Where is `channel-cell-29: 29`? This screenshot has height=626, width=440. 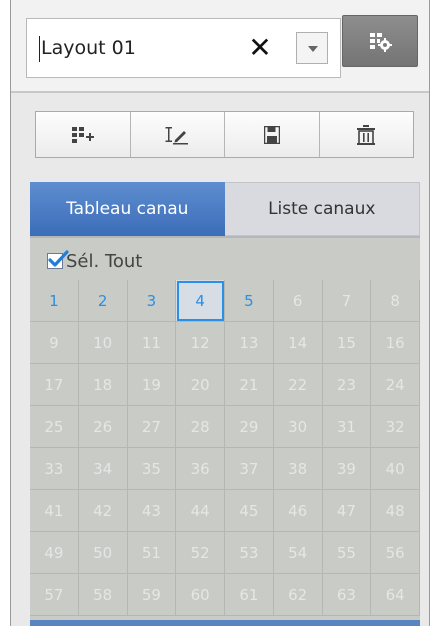 channel-cell-29: 29 is located at coordinates (249, 427).